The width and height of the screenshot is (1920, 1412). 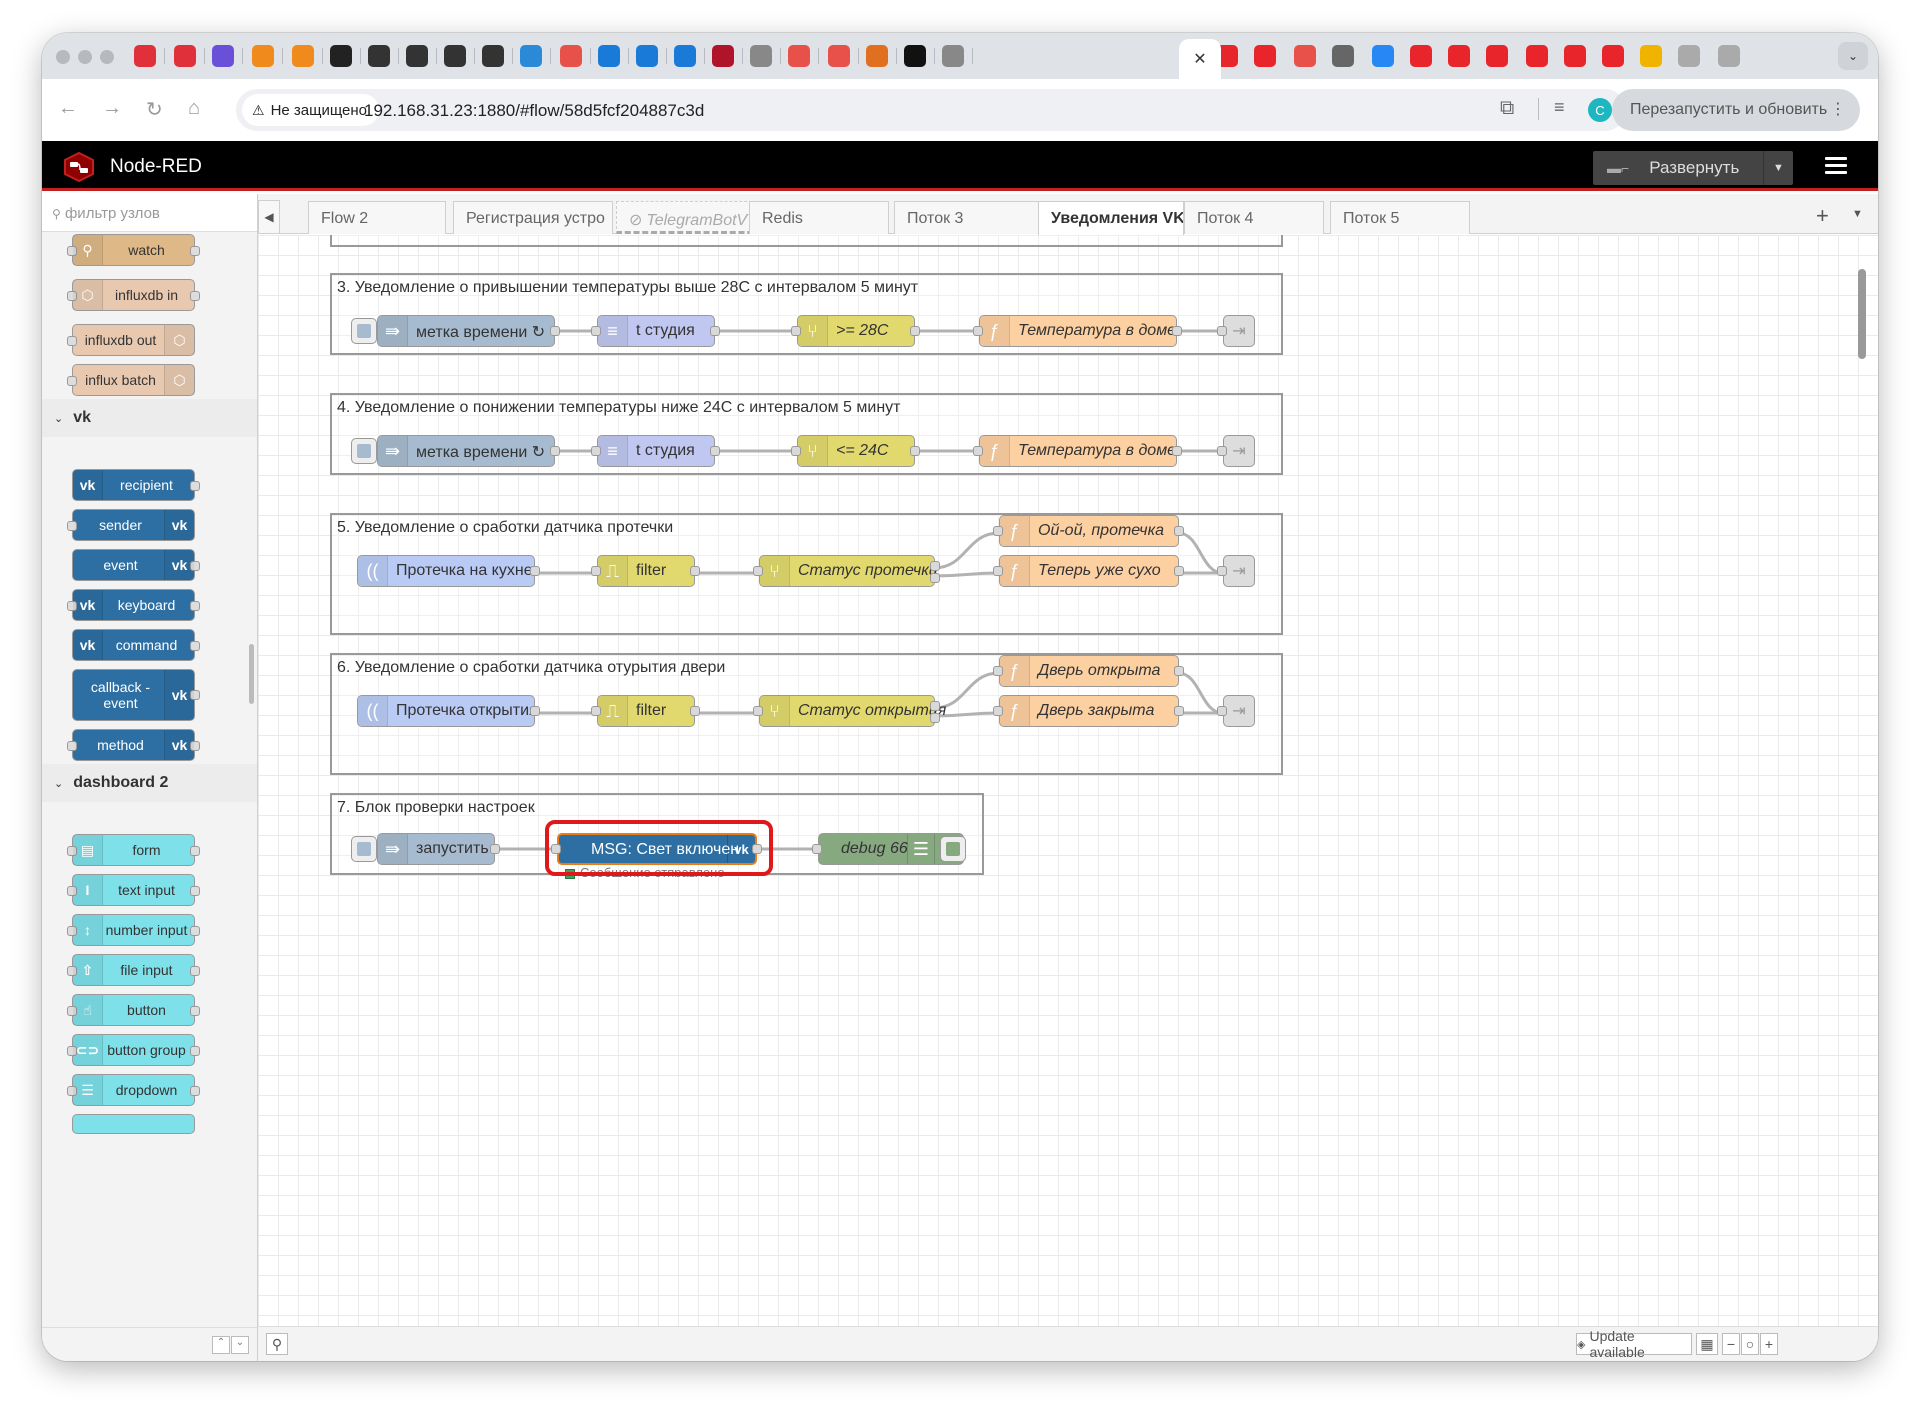 I want to click on flow-node: ⇛ запустить, so click(x=436, y=849).